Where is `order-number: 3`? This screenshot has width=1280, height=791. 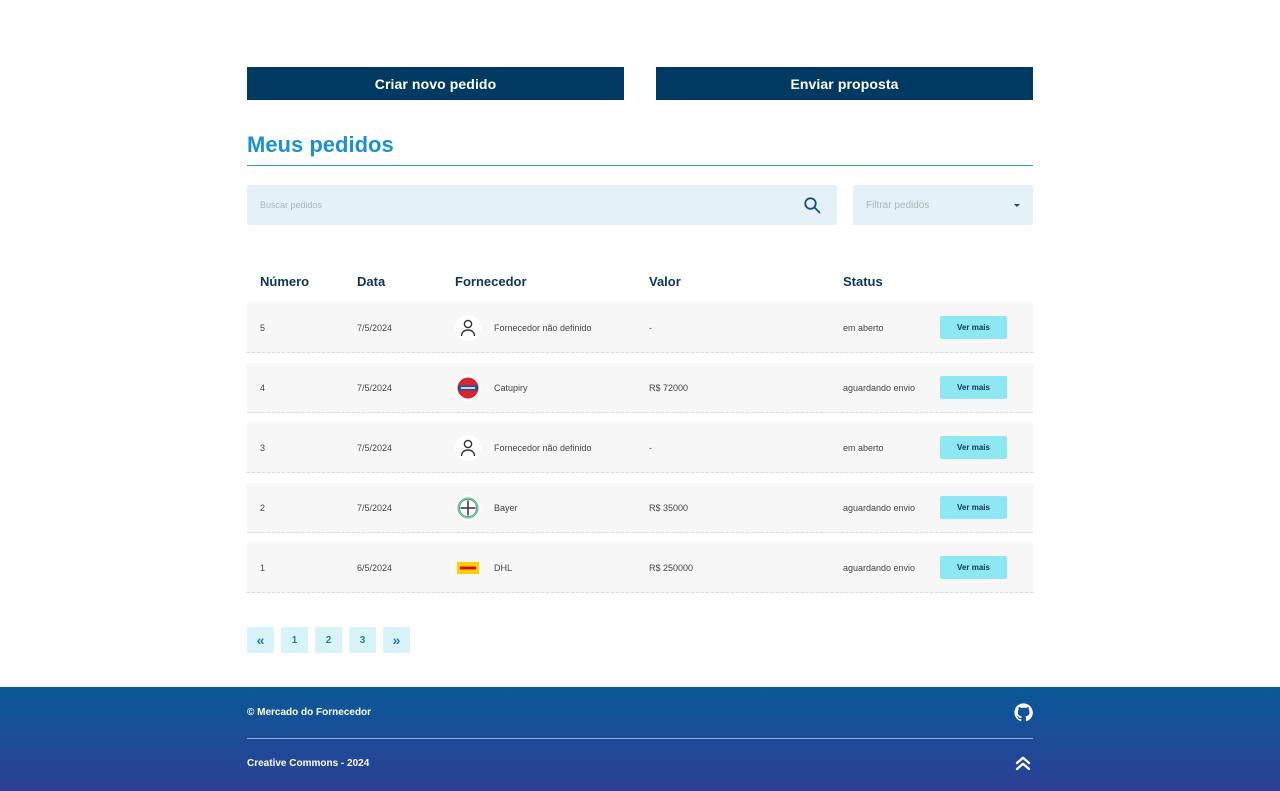
order-number: 3 is located at coordinates (263, 447).